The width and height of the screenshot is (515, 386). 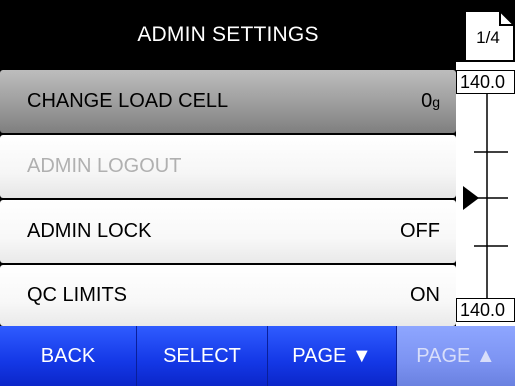 I want to click on gauge-top-label: 140.0, so click(x=485, y=82).